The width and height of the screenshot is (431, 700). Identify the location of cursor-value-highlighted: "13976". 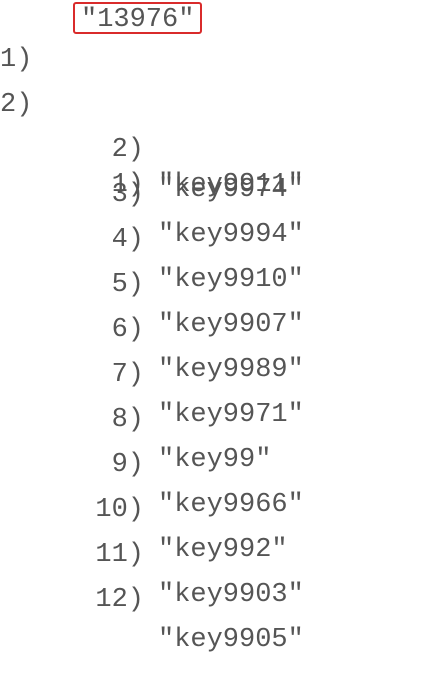
(138, 18).